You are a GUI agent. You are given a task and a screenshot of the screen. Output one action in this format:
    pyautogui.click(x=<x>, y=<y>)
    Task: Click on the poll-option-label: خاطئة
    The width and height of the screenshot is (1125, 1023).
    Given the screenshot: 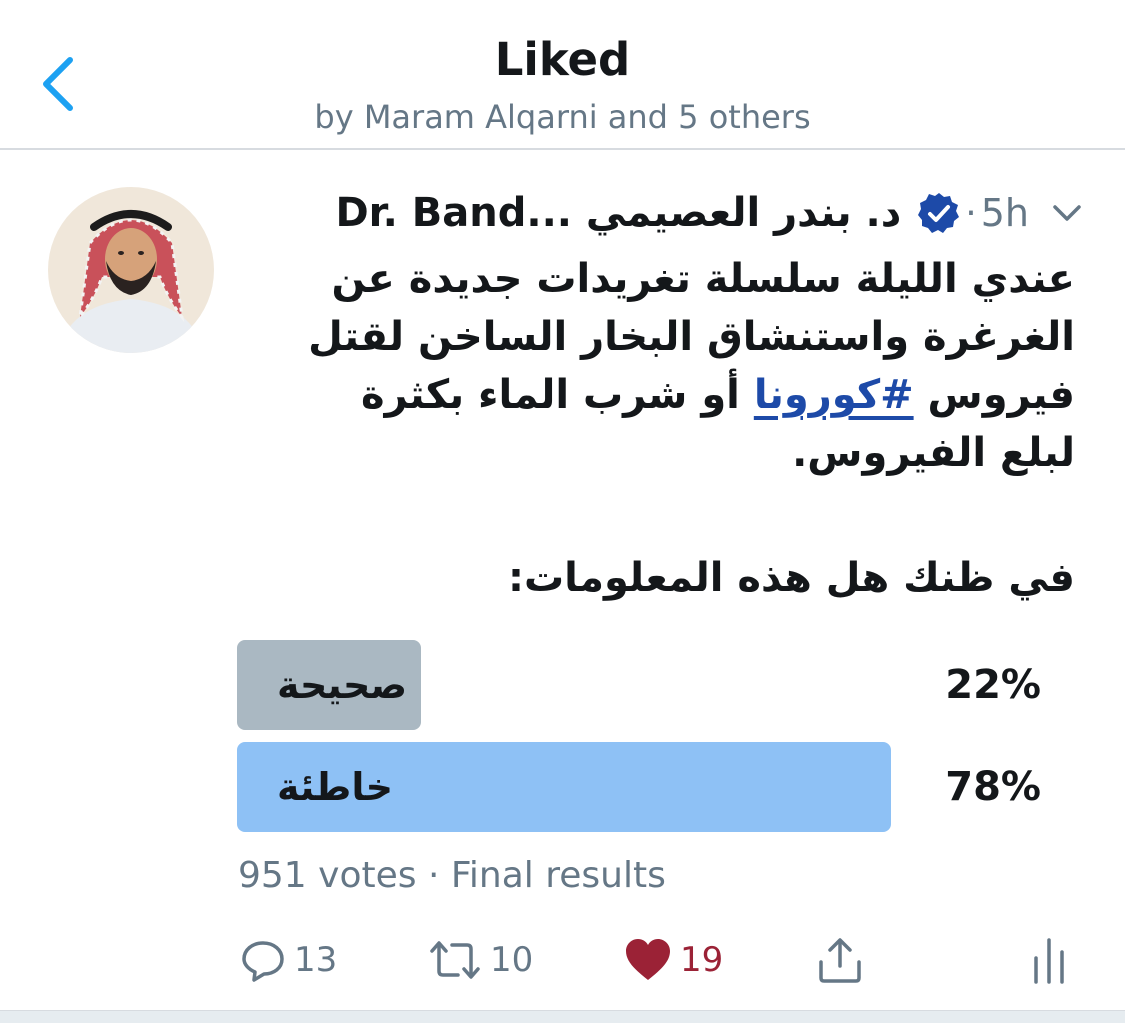 What is the action you would take?
    pyautogui.click(x=335, y=787)
    